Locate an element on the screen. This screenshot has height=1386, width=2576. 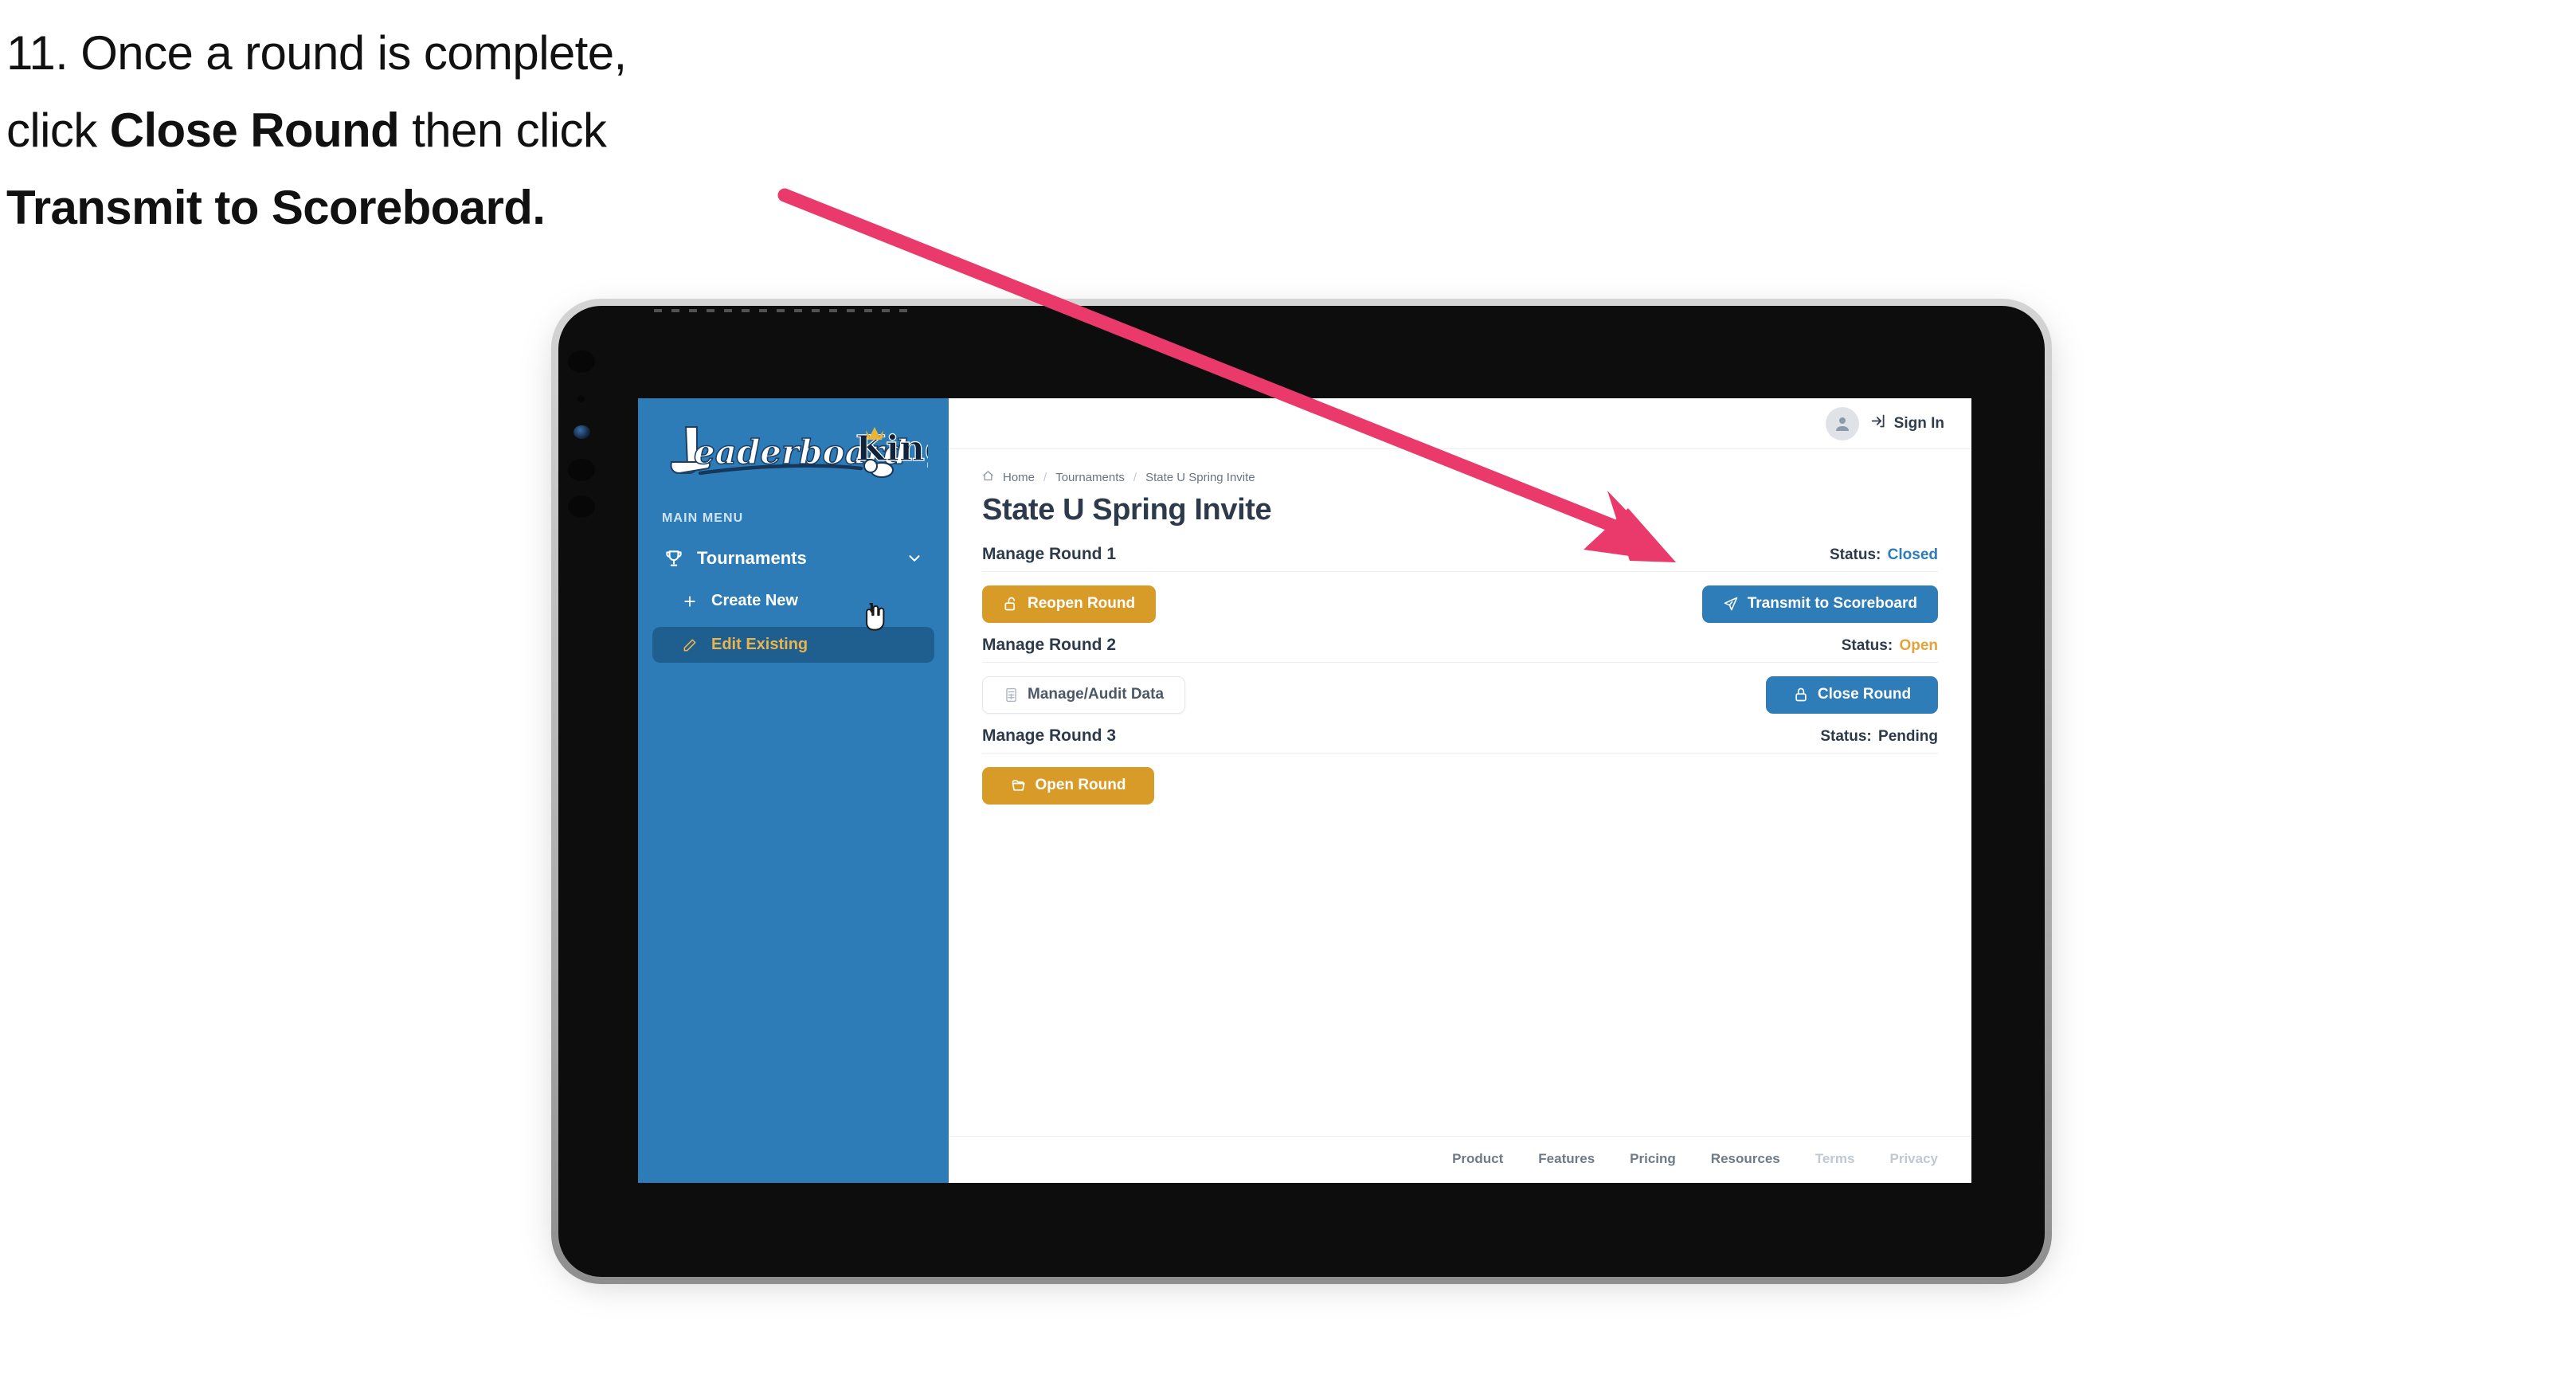
round-1-name: Manage Round 1 is located at coordinates (1049, 554).